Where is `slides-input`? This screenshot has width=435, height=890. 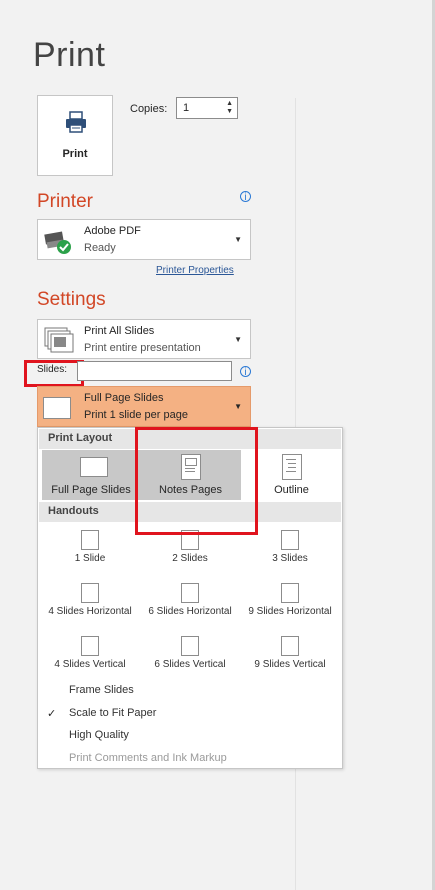
slides-input is located at coordinates (154, 371).